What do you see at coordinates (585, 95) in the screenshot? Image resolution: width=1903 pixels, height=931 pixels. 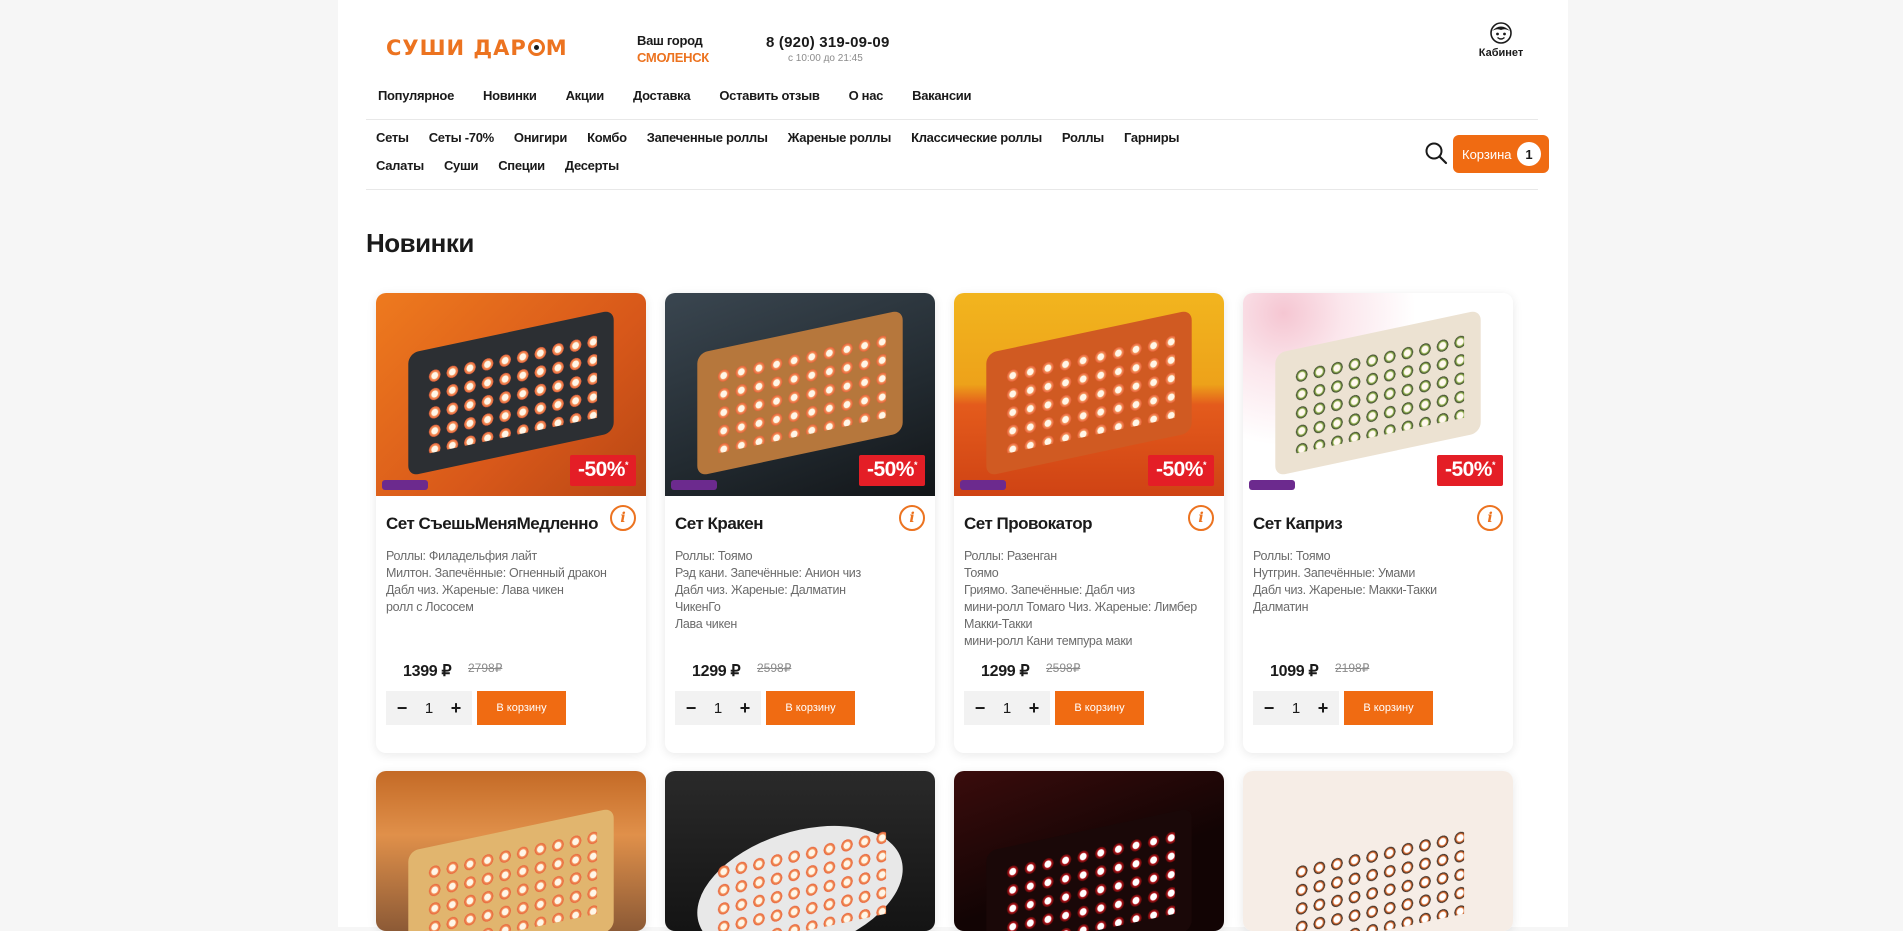 I see `nav-promos: Акции` at bounding box center [585, 95].